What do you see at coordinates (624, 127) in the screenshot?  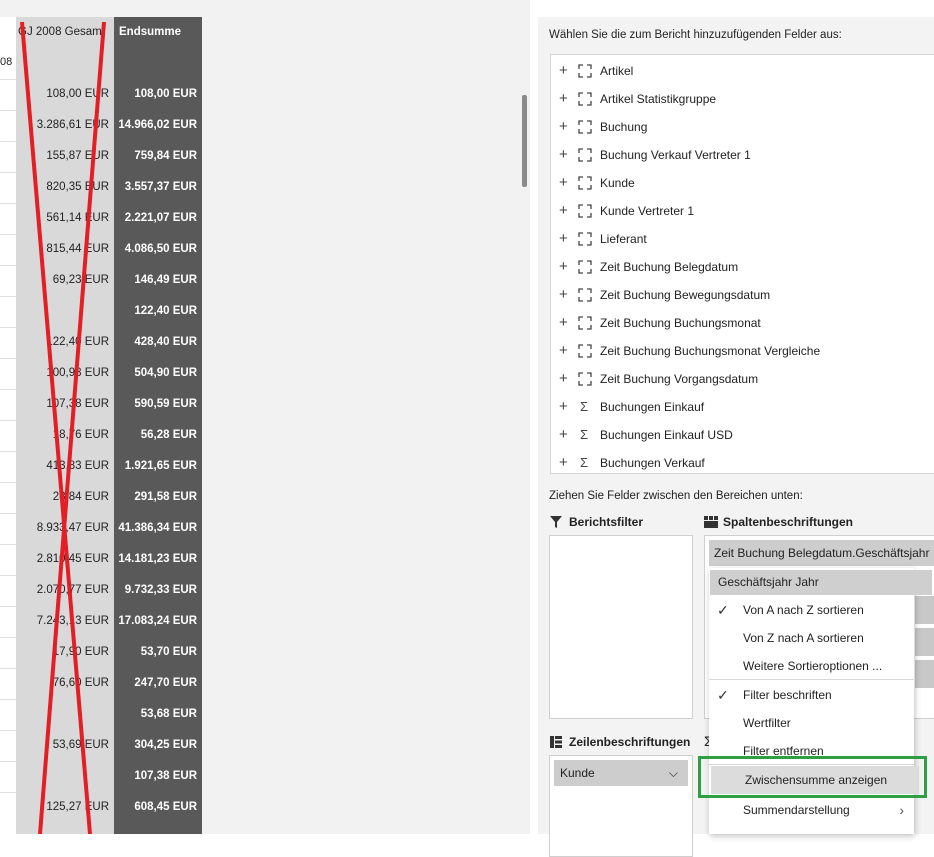 I see `field-label: Buchung` at bounding box center [624, 127].